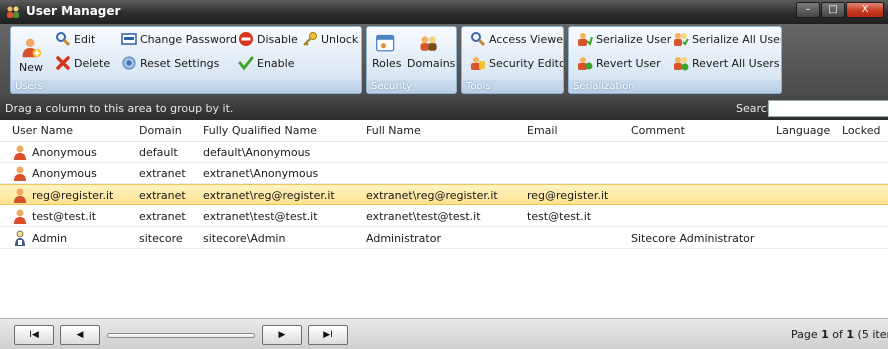 This screenshot has width=888, height=349. Describe the element at coordinates (269, 195) in the screenshot. I see `cell-fqn: extranet\reg@register.it` at that location.